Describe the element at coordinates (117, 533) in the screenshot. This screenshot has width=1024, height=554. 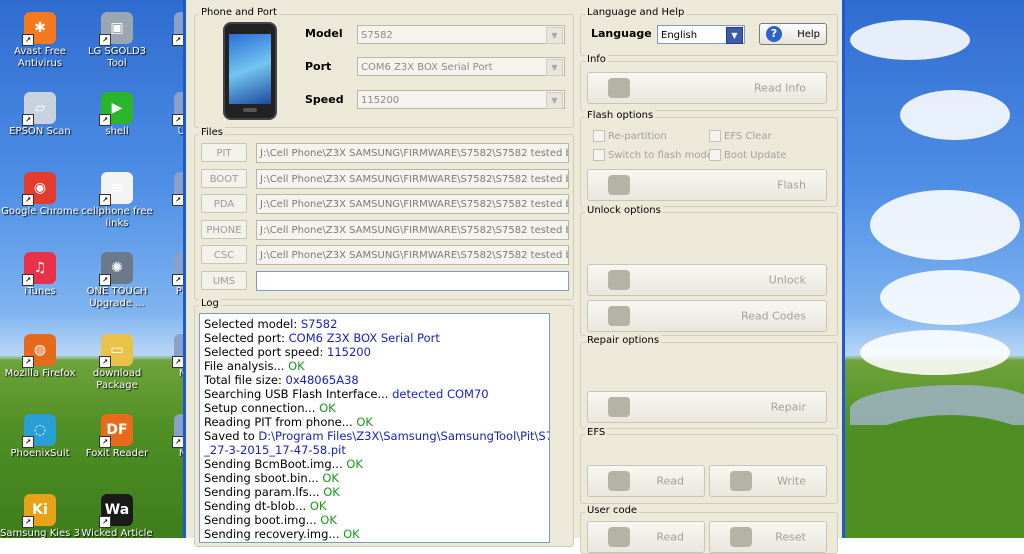
I see `desktop-icon-label: Wicked Article` at that location.